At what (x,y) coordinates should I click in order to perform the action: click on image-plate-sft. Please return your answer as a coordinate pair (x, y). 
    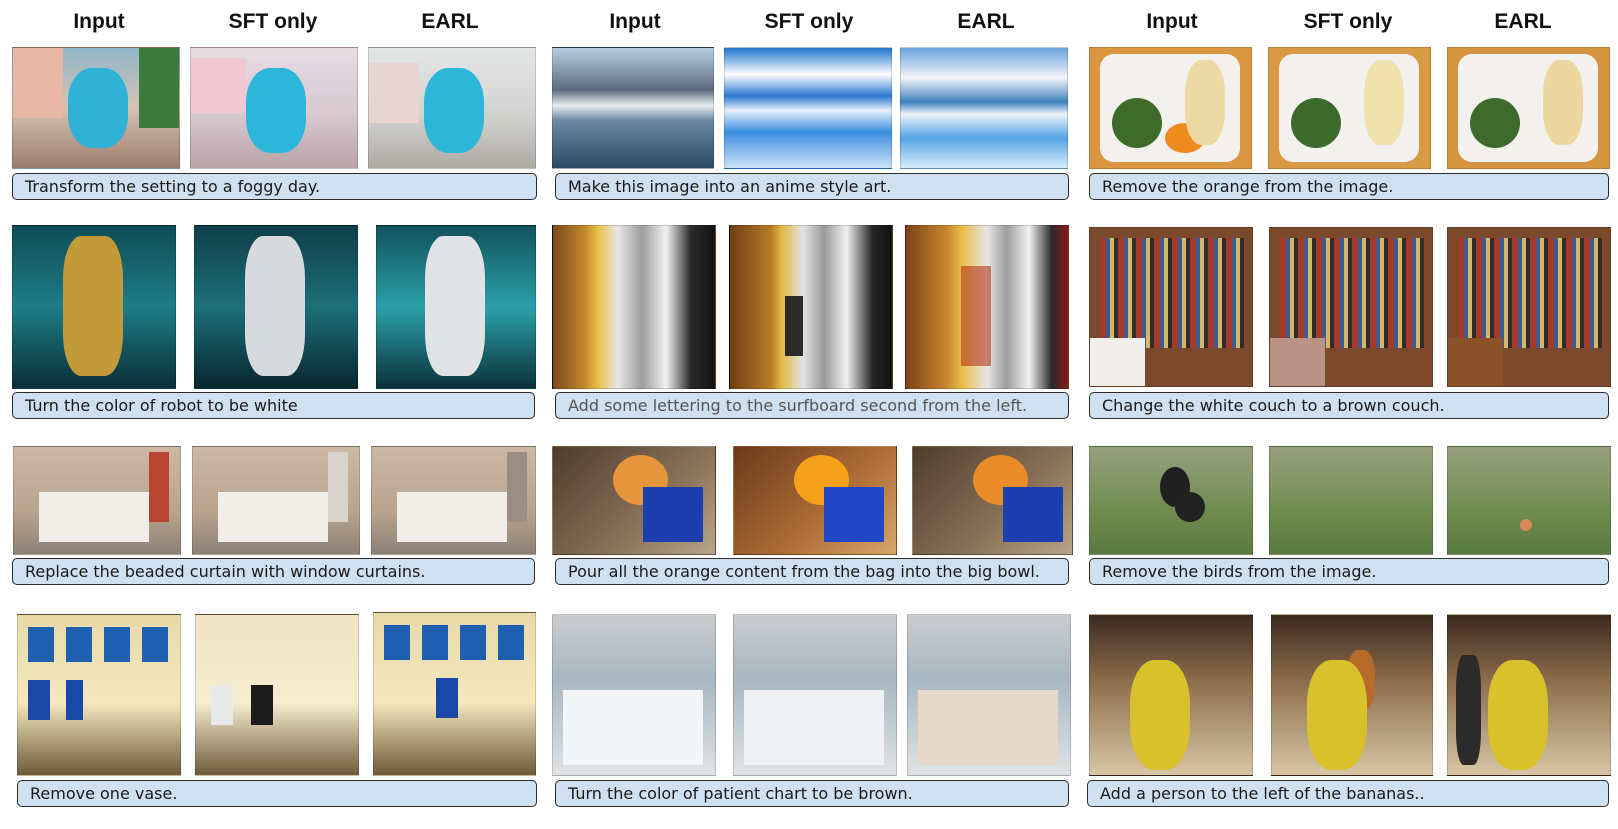
    Looking at the image, I should click on (1349, 108).